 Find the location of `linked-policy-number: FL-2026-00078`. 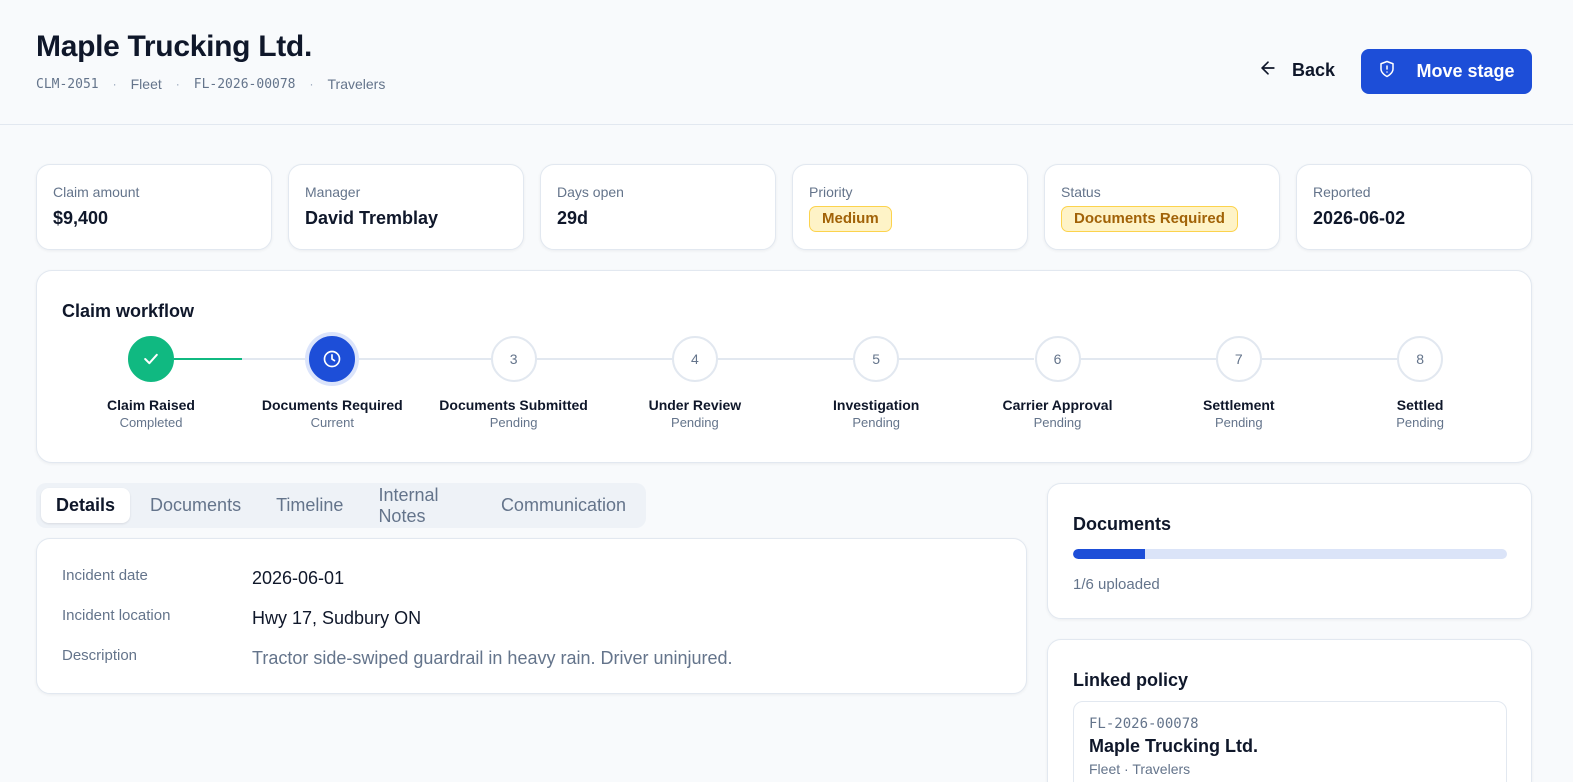

linked-policy-number: FL-2026-00078 is located at coordinates (1144, 724).